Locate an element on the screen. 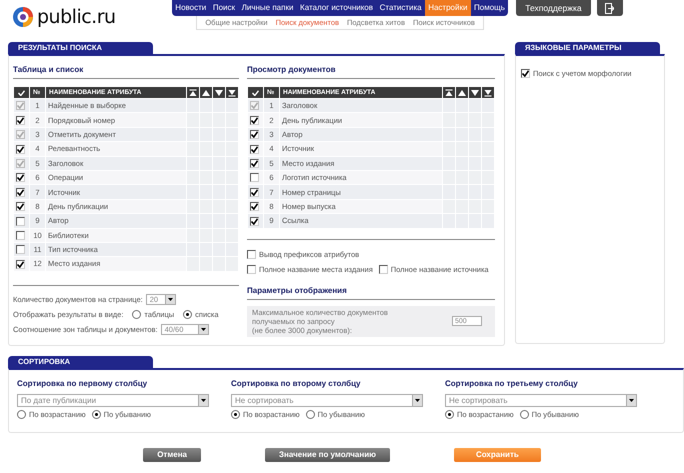  logout-button is located at coordinates (609, 8).